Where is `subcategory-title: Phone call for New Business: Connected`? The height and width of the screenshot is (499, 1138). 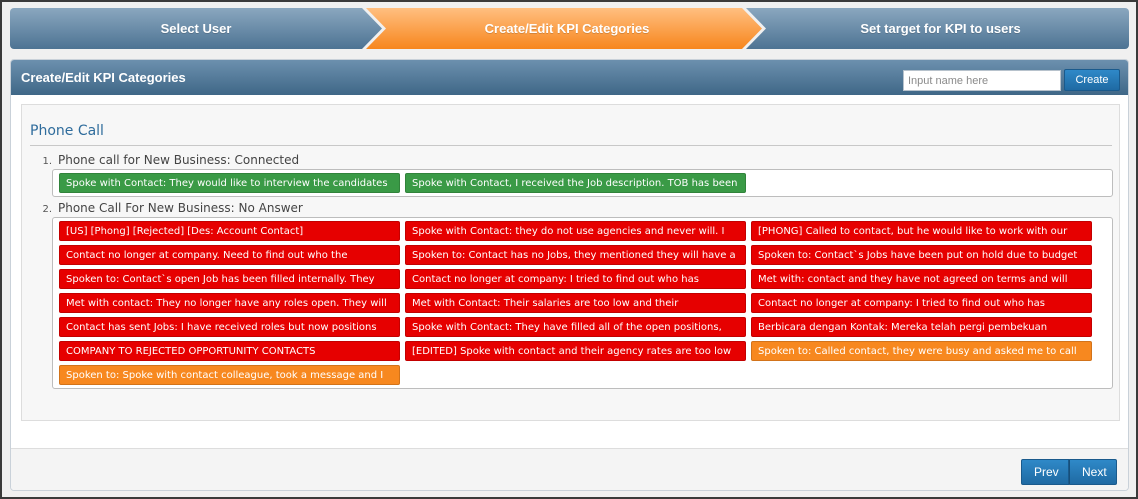 subcategory-title: Phone call for New Business: Connected is located at coordinates (179, 160).